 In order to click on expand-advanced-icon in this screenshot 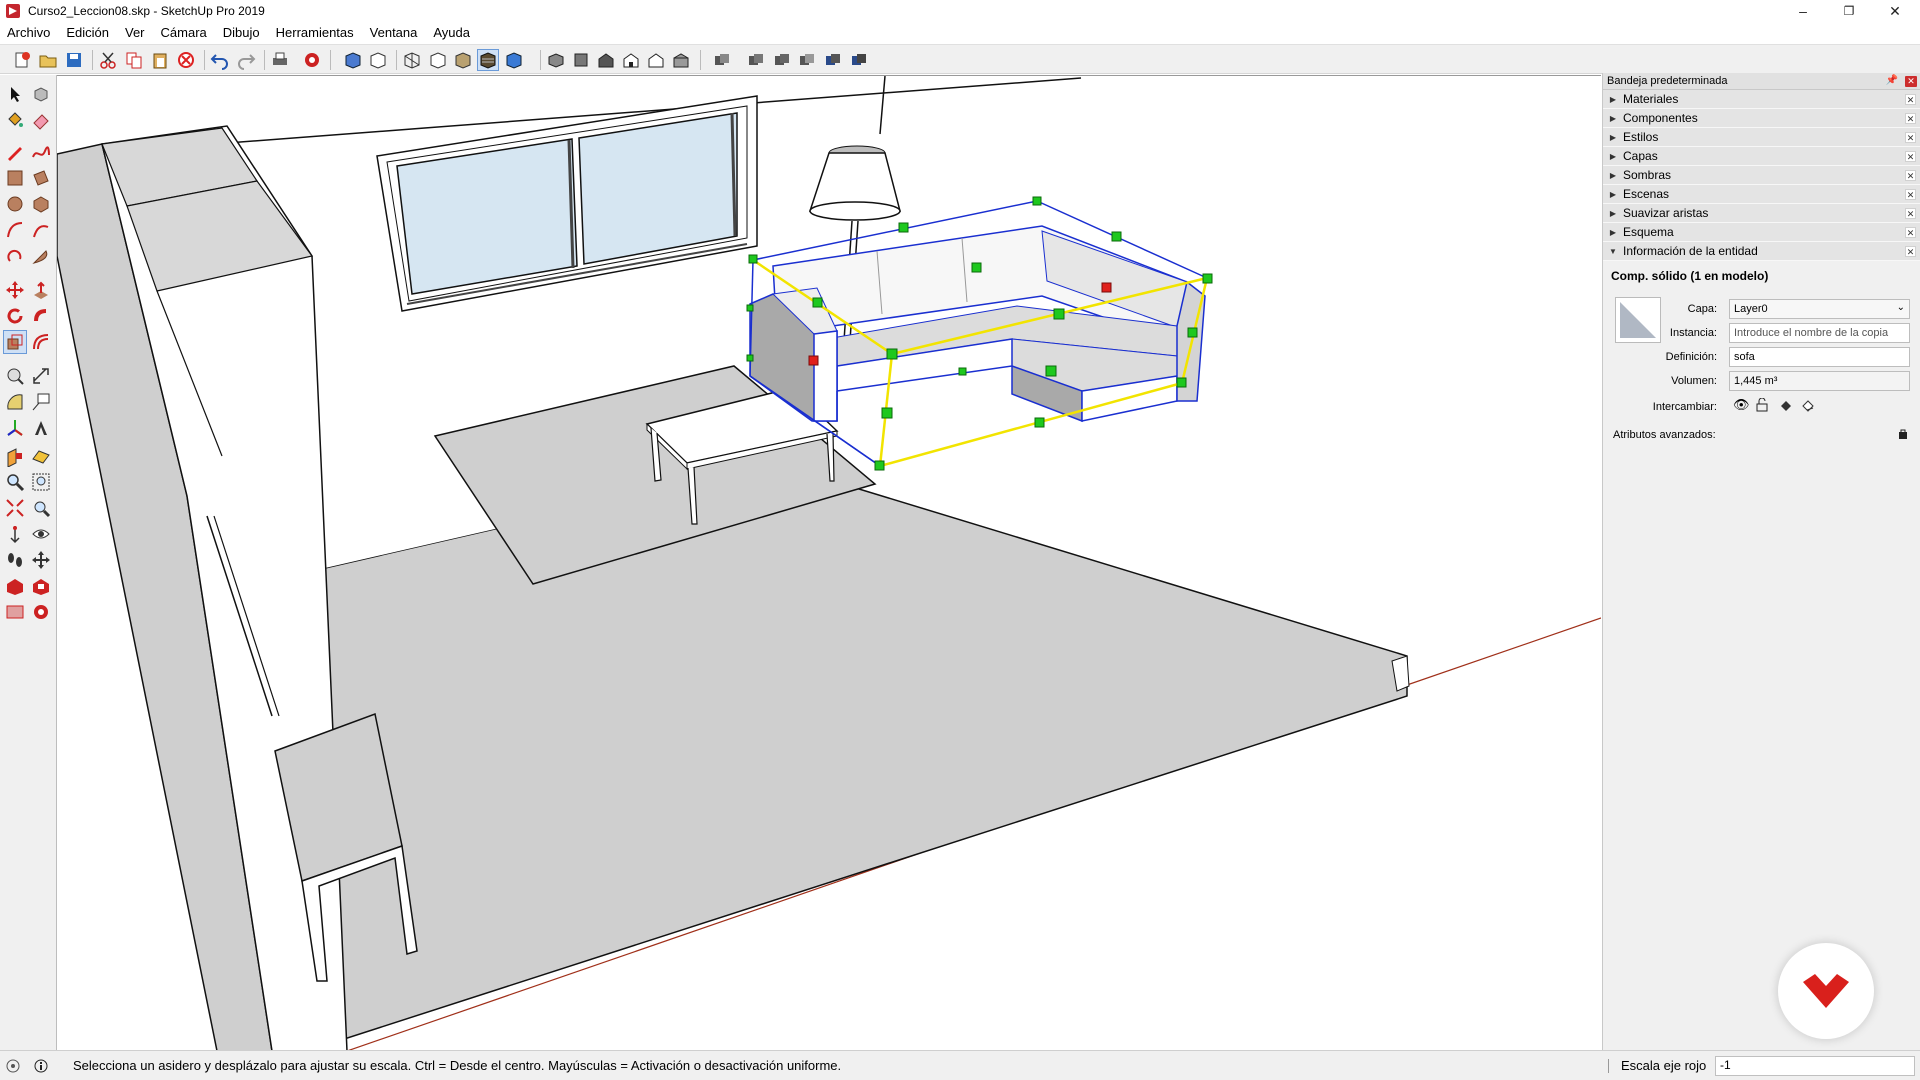, I will do `click(1903, 434)`.